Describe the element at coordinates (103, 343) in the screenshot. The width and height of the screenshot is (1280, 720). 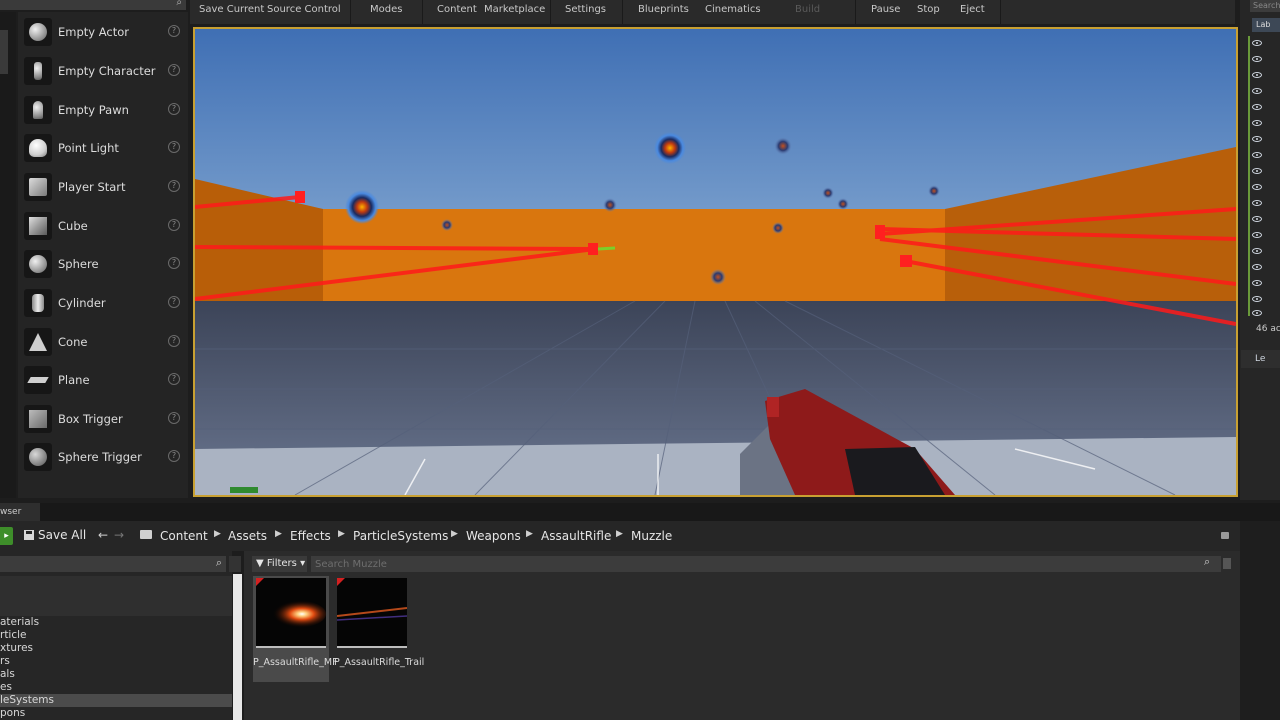
I see `place-item-cone: Cone ?` at that location.